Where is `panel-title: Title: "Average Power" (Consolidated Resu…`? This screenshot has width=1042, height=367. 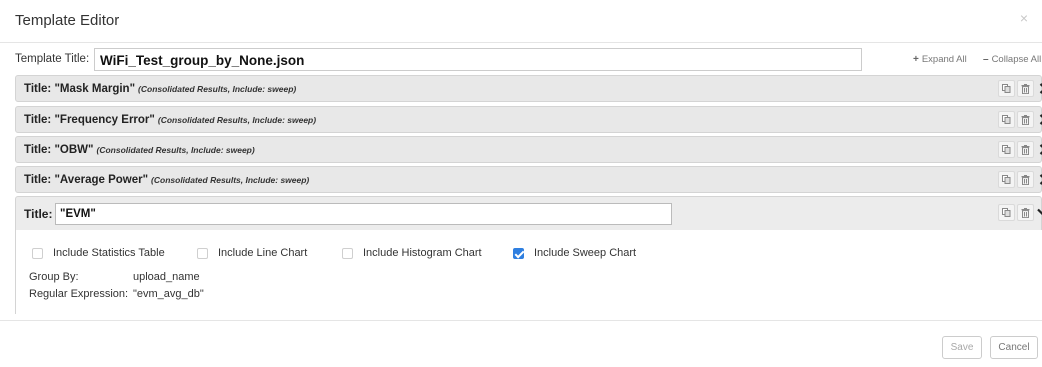 panel-title: Title: "Average Power" (Consolidated Resu… is located at coordinates (166, 180).